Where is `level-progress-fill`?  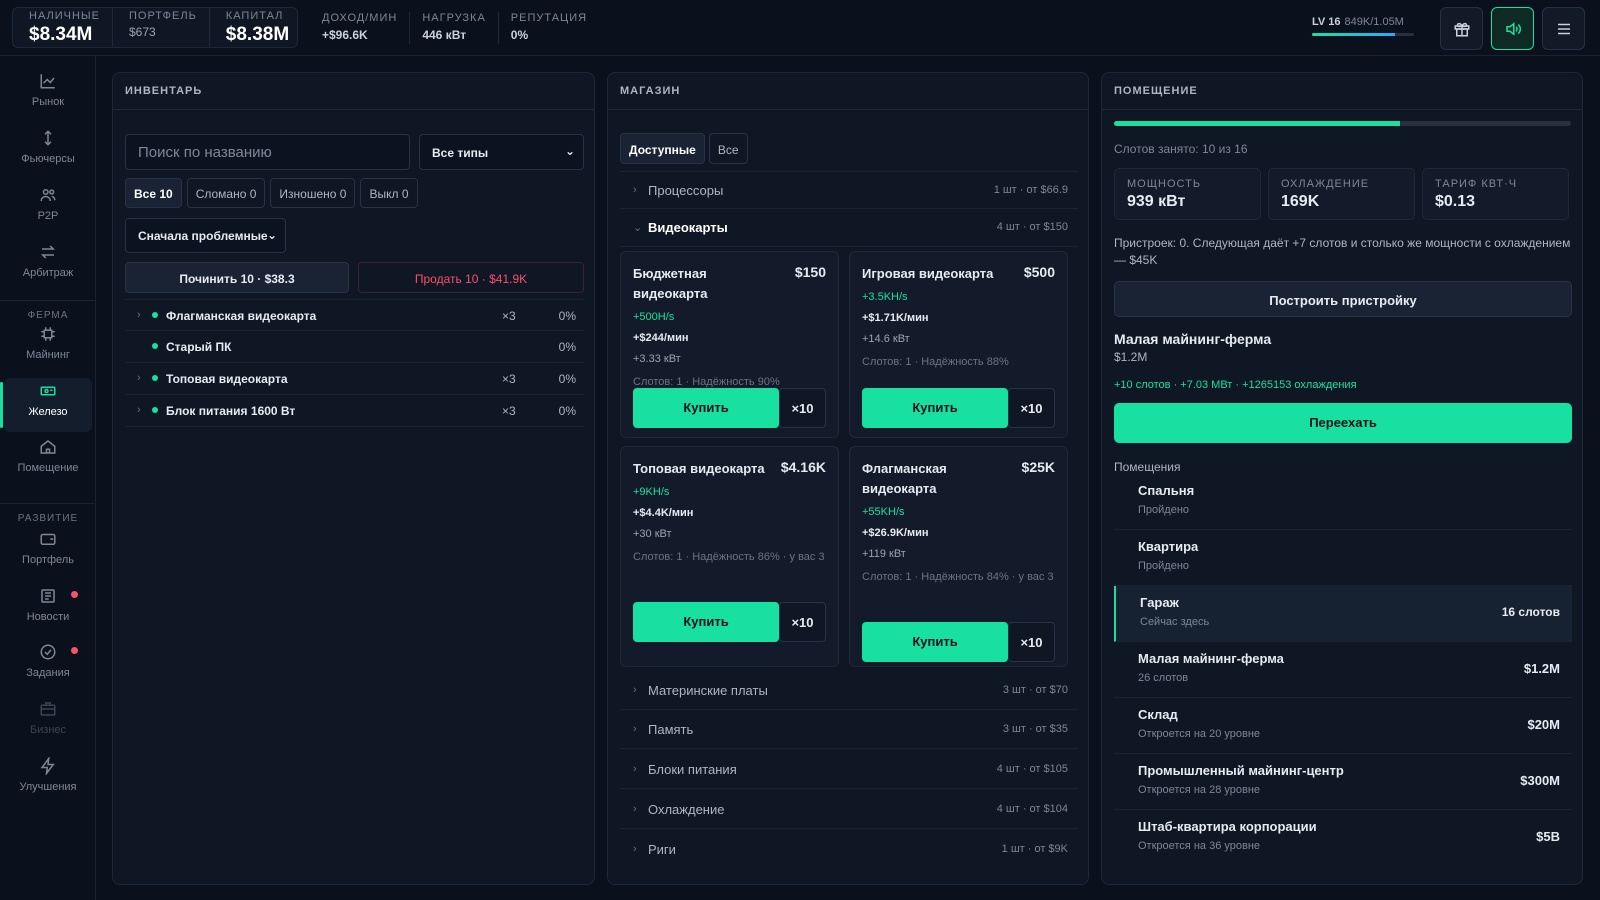 level-progress-fill is located at coordinates (1353, 34).